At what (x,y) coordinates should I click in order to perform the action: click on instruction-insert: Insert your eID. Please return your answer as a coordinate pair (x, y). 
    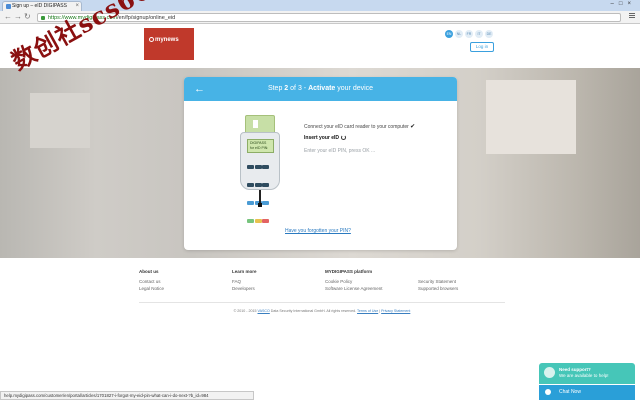
    Looking at the image, I should click on (376, 138).